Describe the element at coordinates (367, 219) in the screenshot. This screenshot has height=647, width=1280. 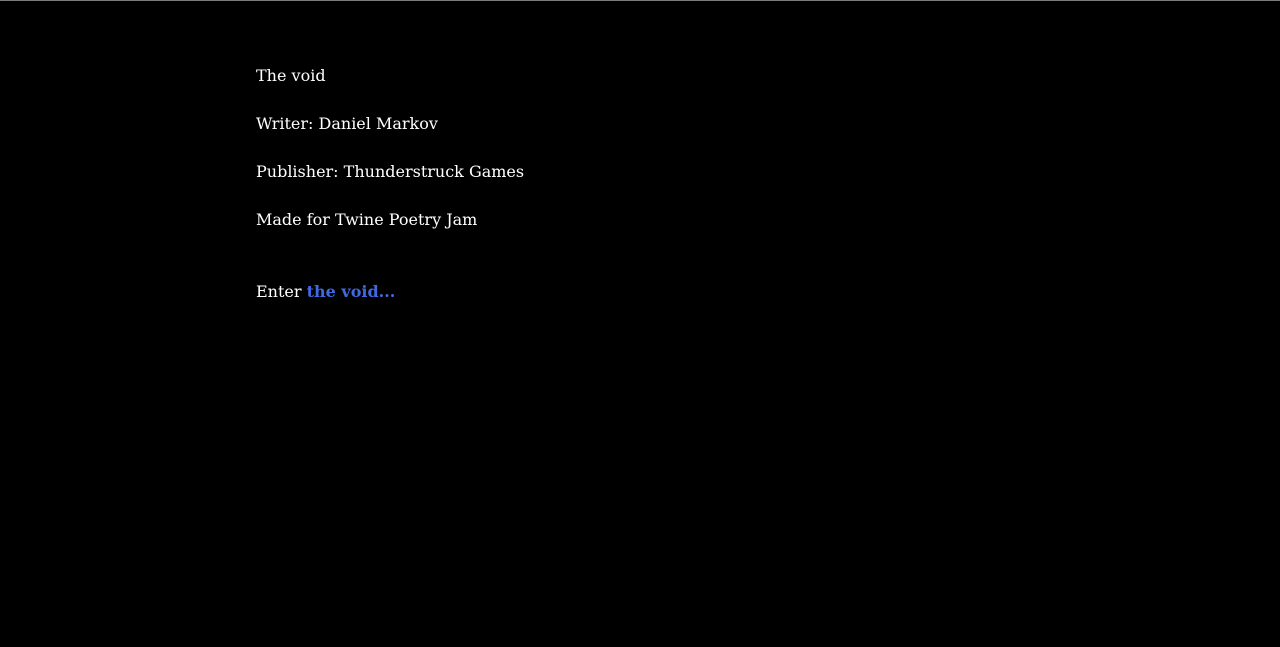
I see `jam-credit: Made for Twine Poetry Jam` at that location.